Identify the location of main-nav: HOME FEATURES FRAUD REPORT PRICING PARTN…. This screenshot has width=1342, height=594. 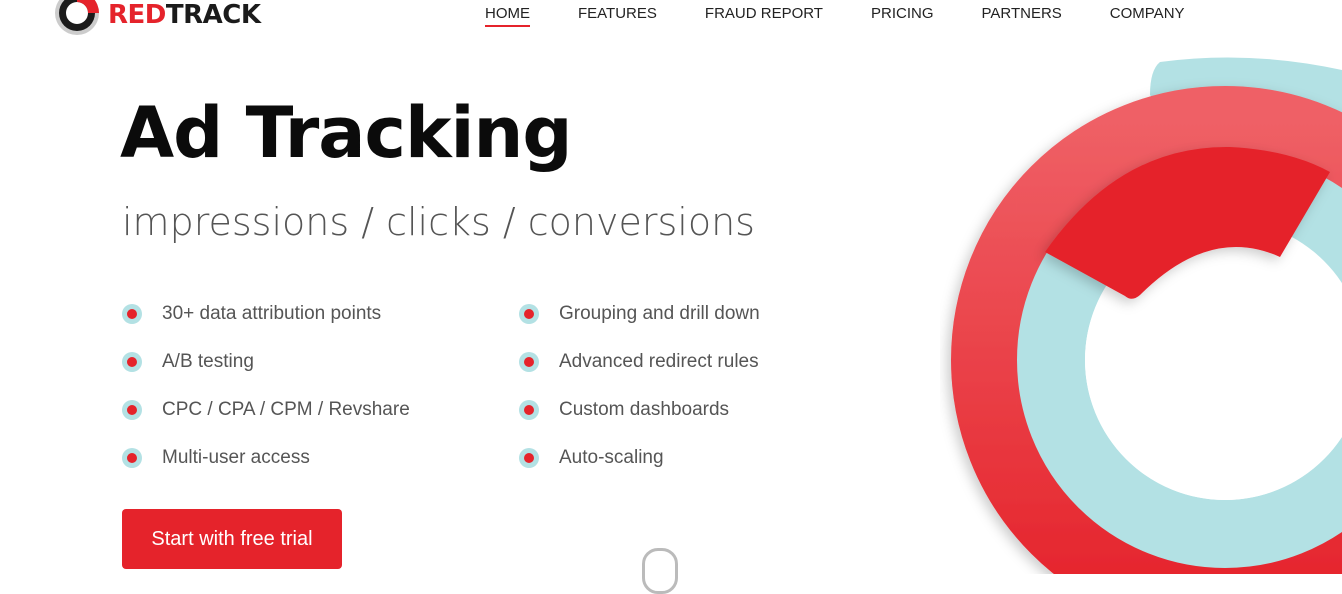
(859, 16).